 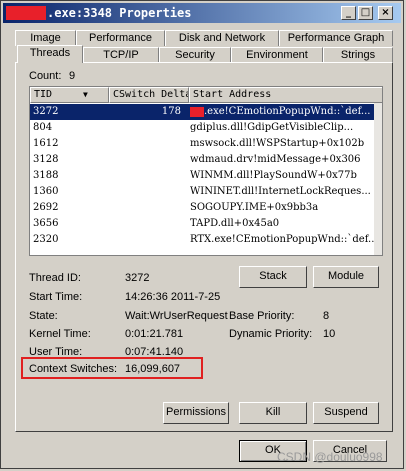 What do you see at coordinates (202, 13) in the screenshot?
I see `title-bar: .exe:3348 Properties _ □ ×` at bounding box center [202, 13].